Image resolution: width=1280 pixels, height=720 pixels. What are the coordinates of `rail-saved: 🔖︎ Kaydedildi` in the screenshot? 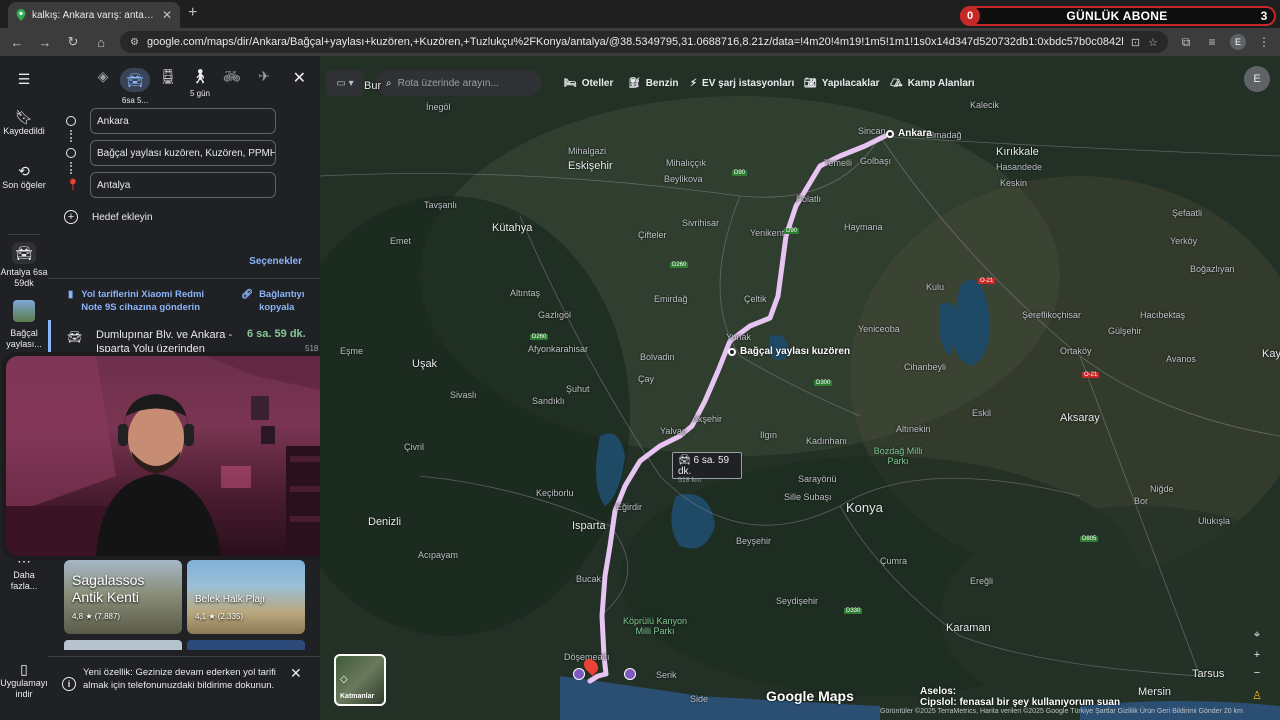 It's located at (24, 123).